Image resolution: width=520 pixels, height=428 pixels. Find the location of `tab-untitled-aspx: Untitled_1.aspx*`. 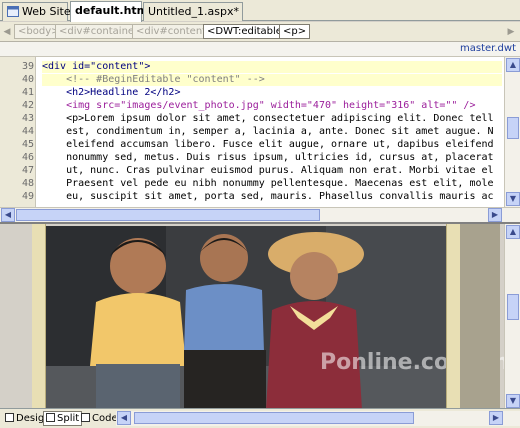

tab-untitled-aspx: Untitled_1.aspx* is located at coordinates (193, 11).